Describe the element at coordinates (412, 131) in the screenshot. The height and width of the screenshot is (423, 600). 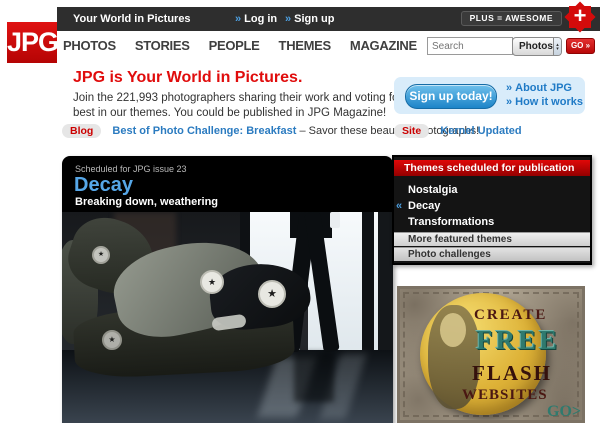
I see `site-tag: Site` at that location.